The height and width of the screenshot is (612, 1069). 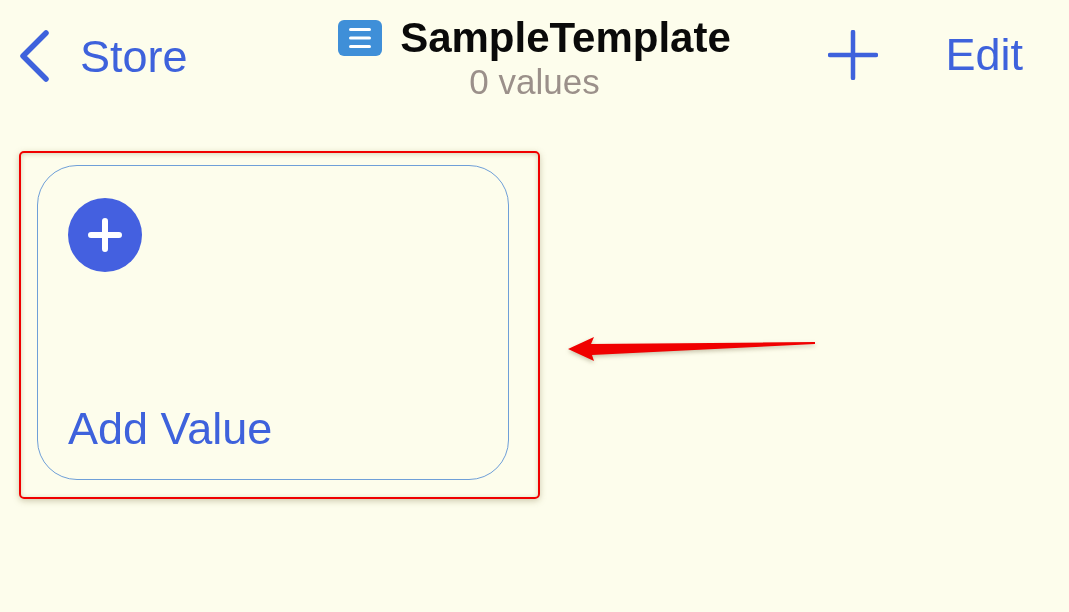 I want to click on add-button, so click(x=853, y=55).